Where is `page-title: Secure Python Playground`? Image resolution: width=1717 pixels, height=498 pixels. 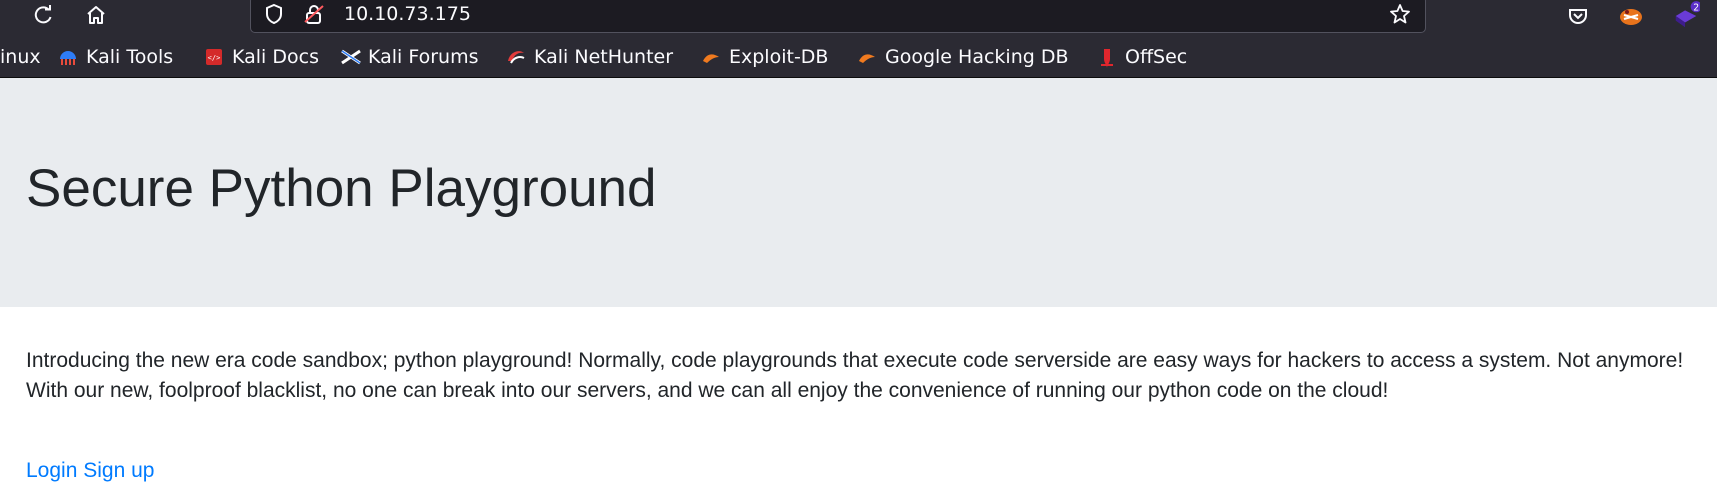
page-title: Secure Python Playground is located at coordinates (341, 188).